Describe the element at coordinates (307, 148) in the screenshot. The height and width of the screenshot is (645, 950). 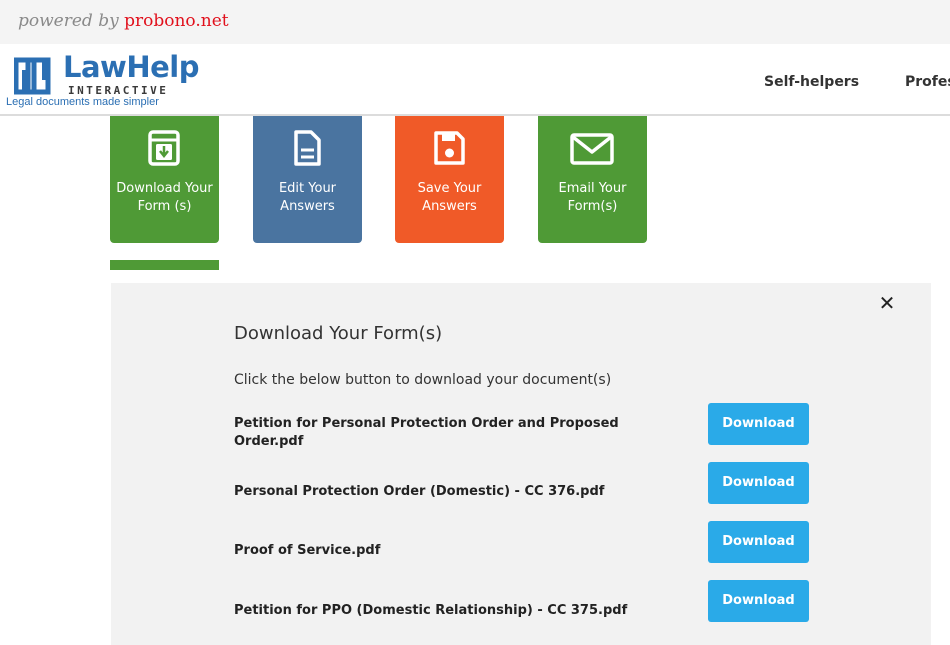
I see `document-icon` at that location.